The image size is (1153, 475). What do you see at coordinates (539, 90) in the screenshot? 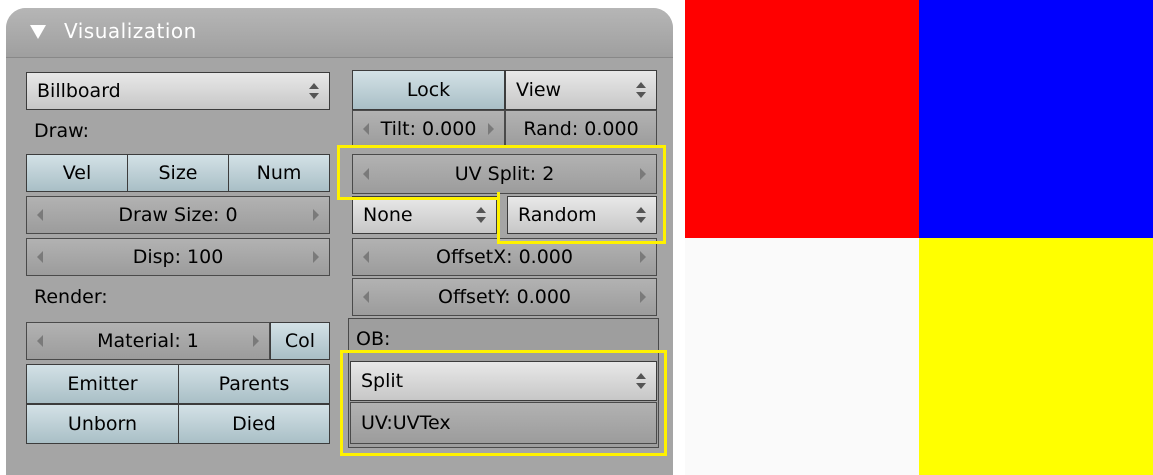
I see `view-menu-label: View` at bounding box center [539, 90].